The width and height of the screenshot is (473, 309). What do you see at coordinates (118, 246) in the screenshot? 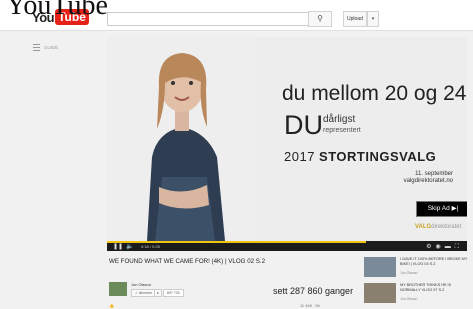
I see `pause-icon: ❚❚` at bounding box center [118, 246].